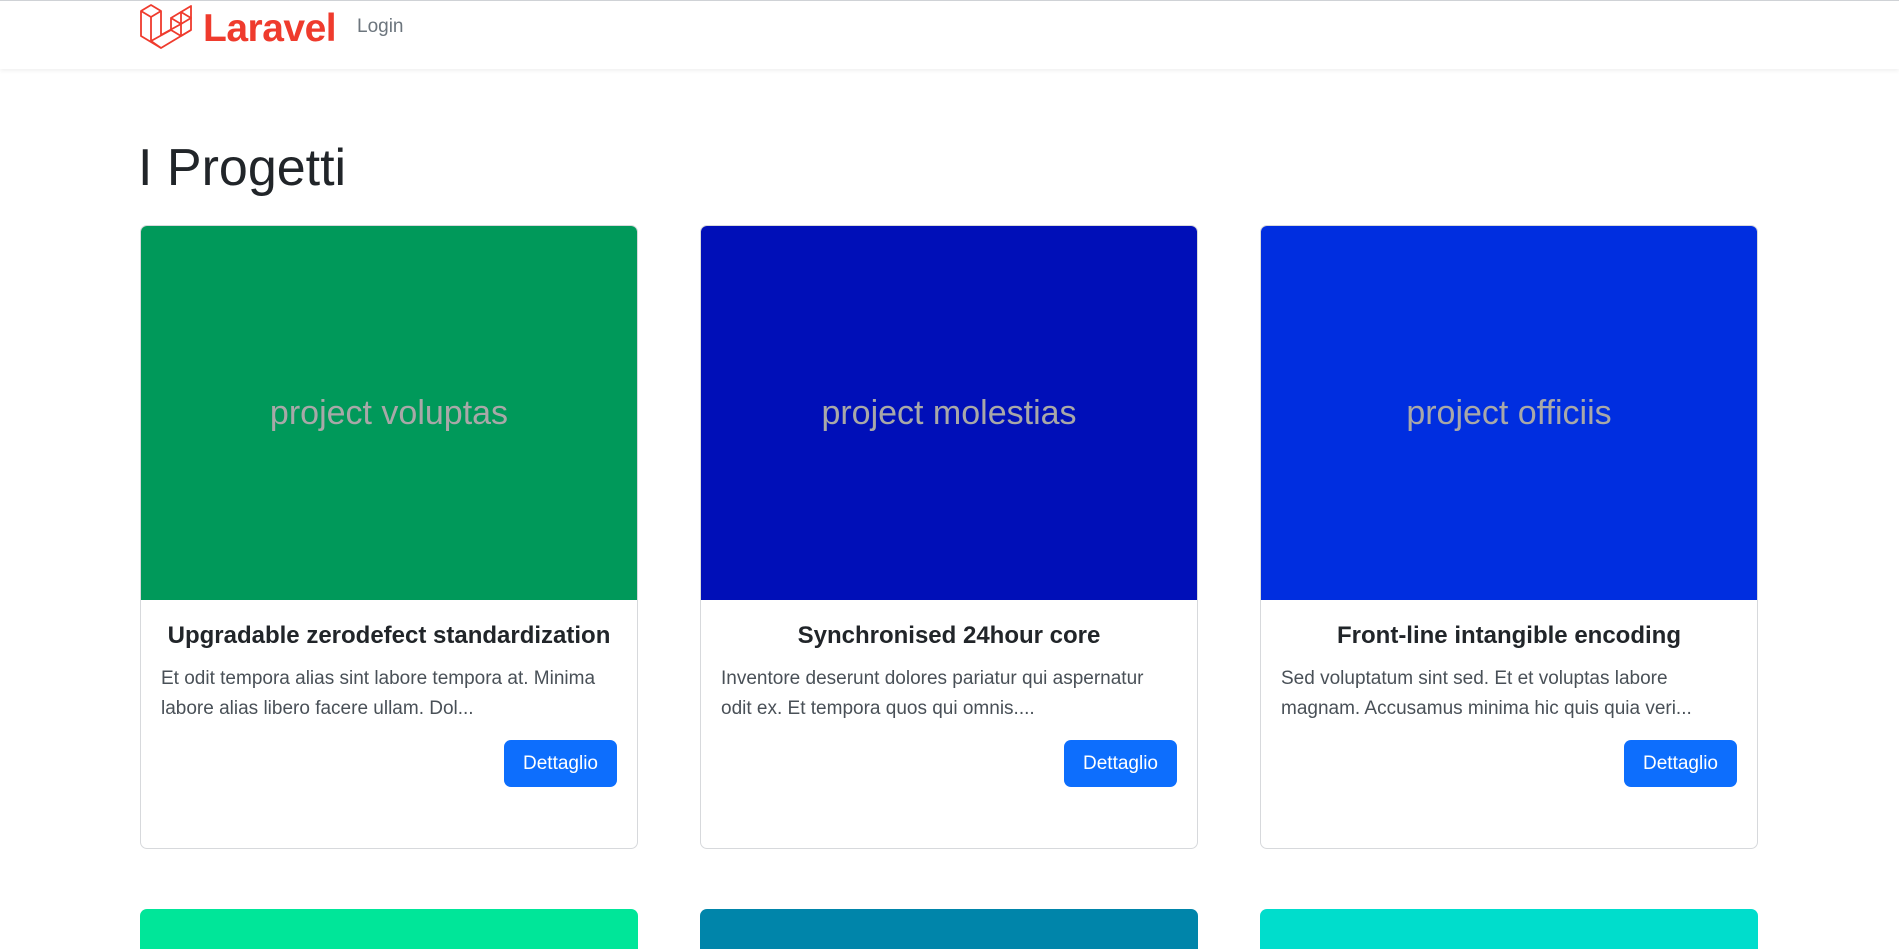 The width and height of the screenshot is (1899, 949). Describe the element at coordinates (166, 26) in the screenshot. I see `laravel-logo-icon` at that location.